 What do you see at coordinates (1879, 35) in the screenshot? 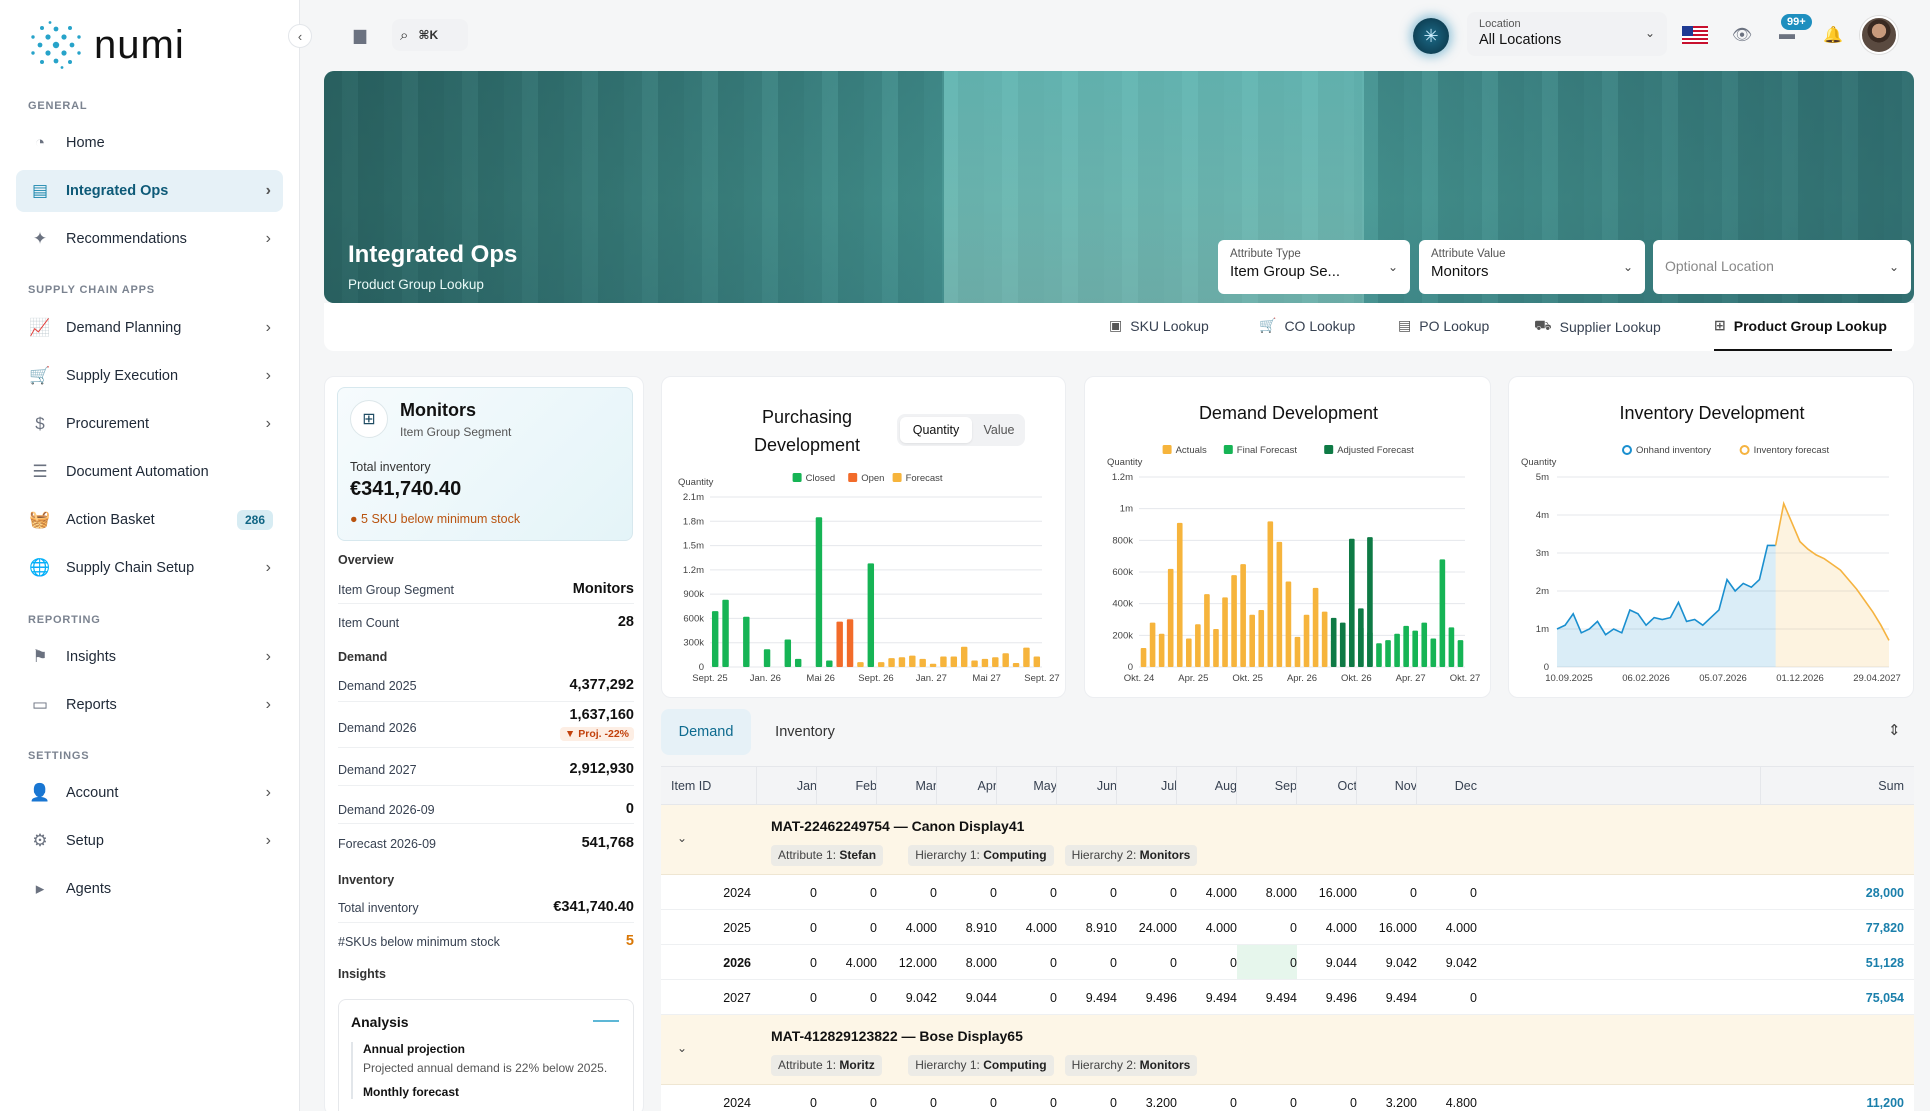
I see `user-avatar` at bounding box center [1879, 35].